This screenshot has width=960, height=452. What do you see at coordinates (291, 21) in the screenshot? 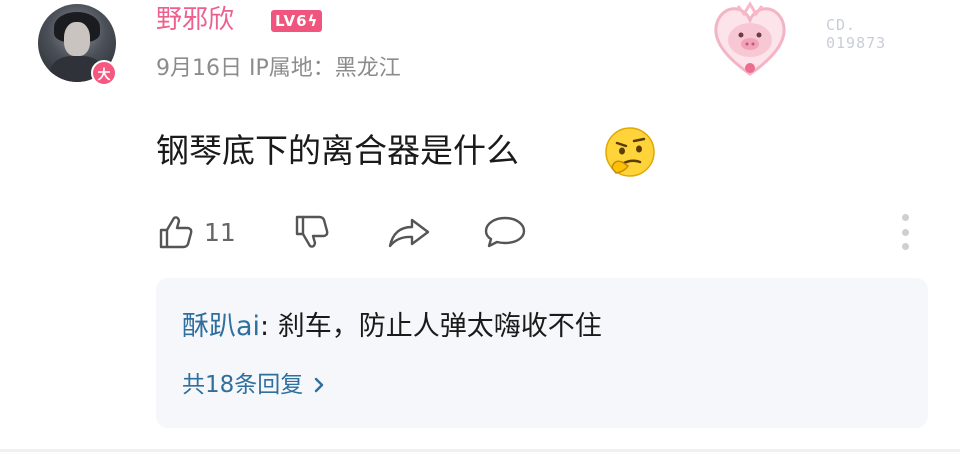
I see `level-label: LV6` at bounding box center [291, 21].